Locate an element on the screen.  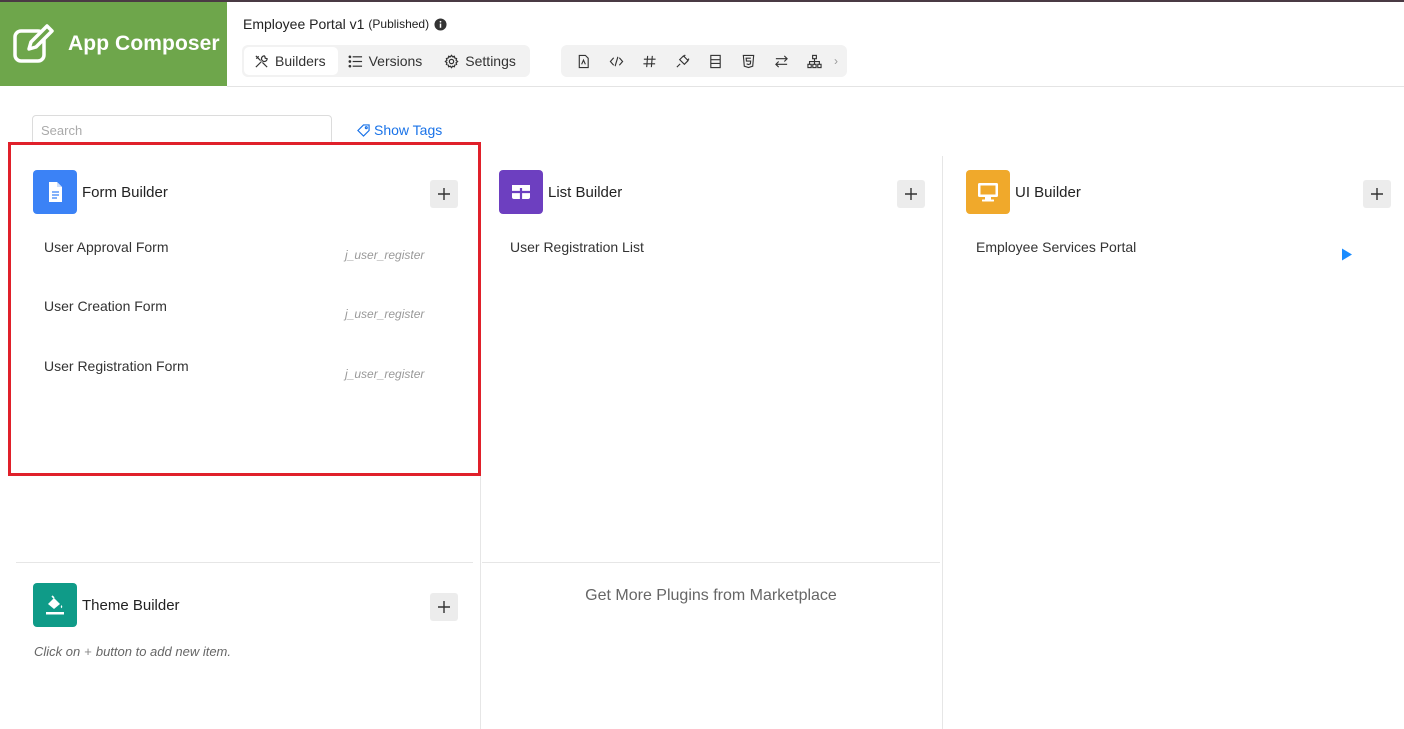
list-builder-header: List Builder is located at coordinates (560, 192).